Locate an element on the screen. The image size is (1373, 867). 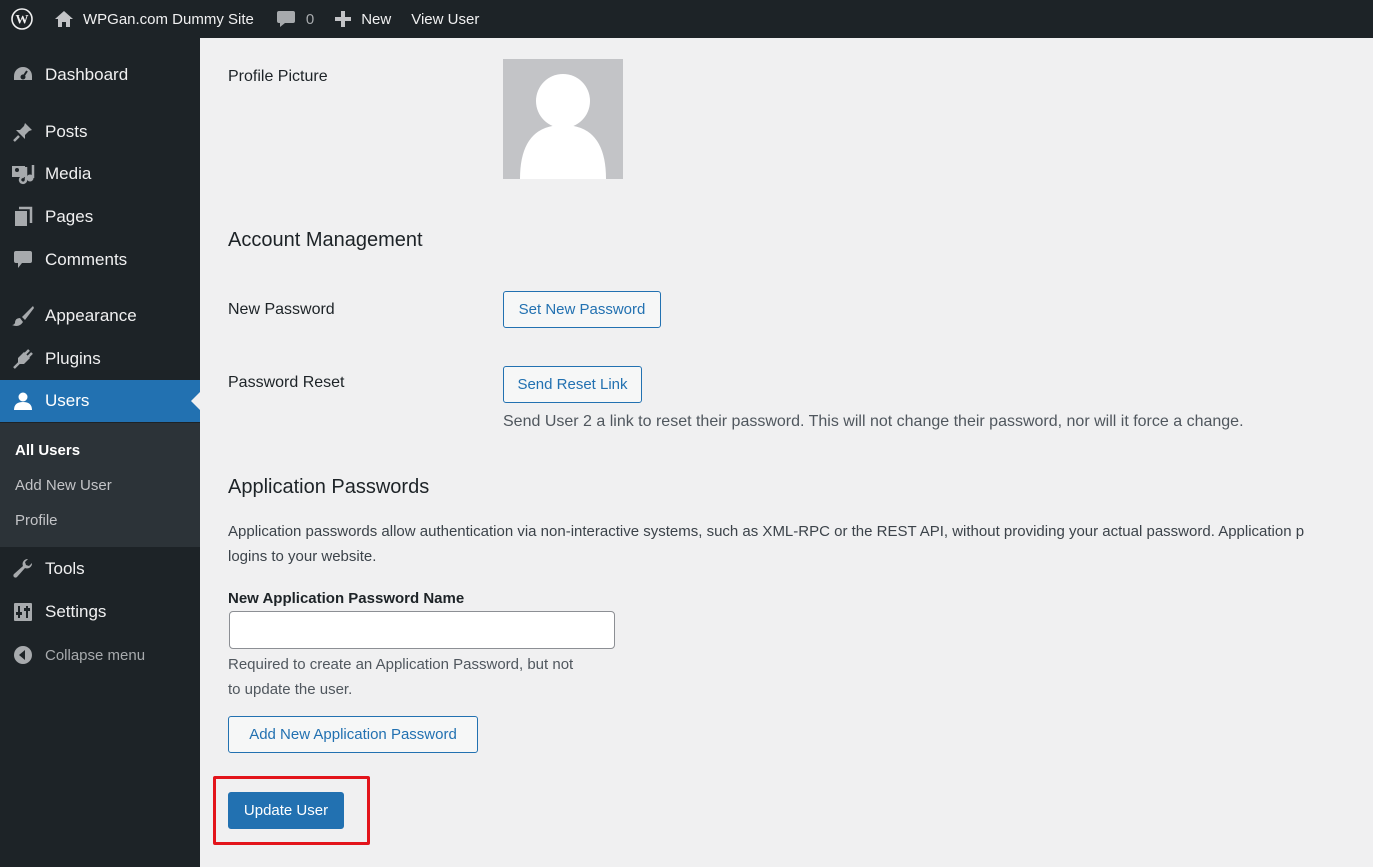
menu-label: Appearance is located at coordinates (91, 315).